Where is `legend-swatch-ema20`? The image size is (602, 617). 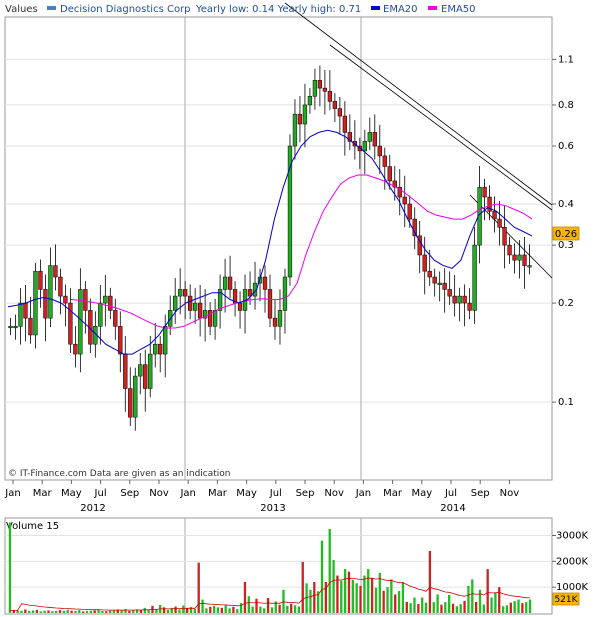 legend-swatch-ema20 is located at coordinates (375, 8).